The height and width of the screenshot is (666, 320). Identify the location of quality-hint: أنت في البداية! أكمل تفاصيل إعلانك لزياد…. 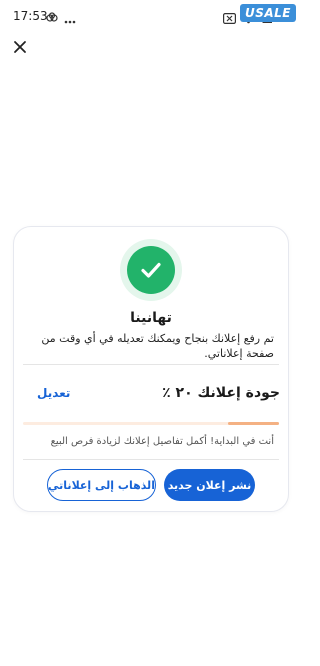
(162, 441).